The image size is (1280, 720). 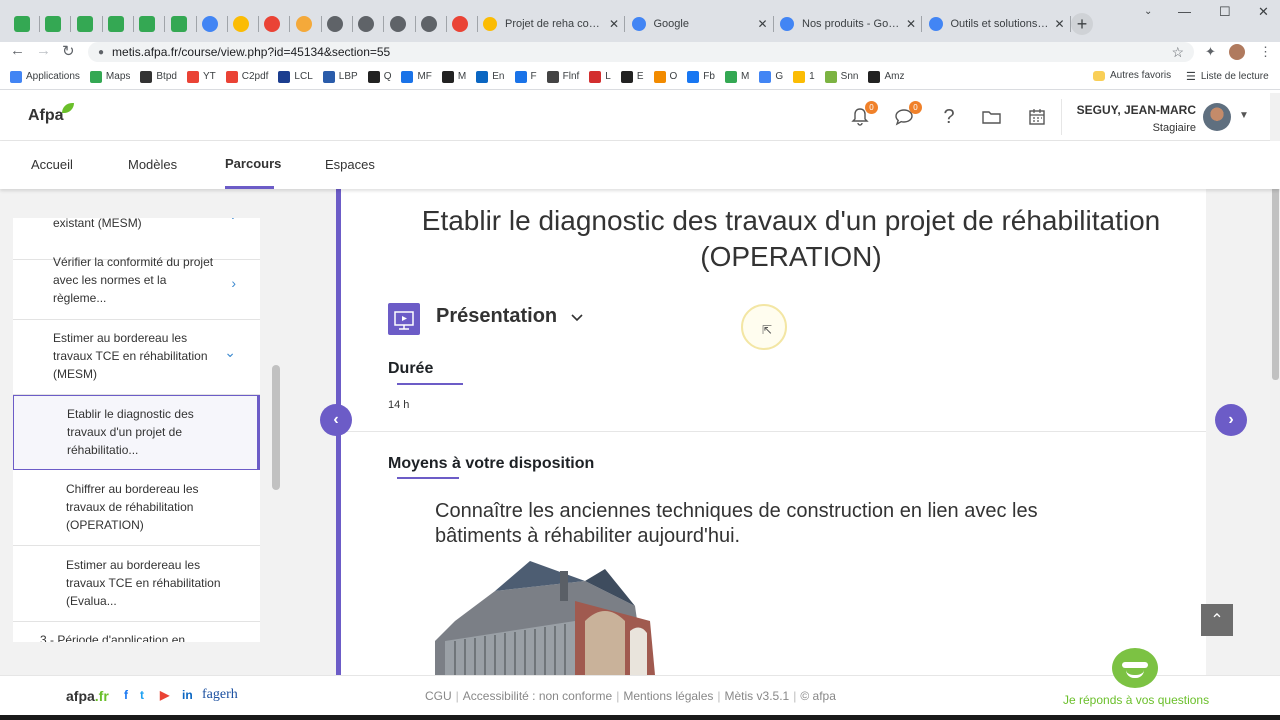 I want to click on nav-modeles: Modèles, so click(x=152, y=164).